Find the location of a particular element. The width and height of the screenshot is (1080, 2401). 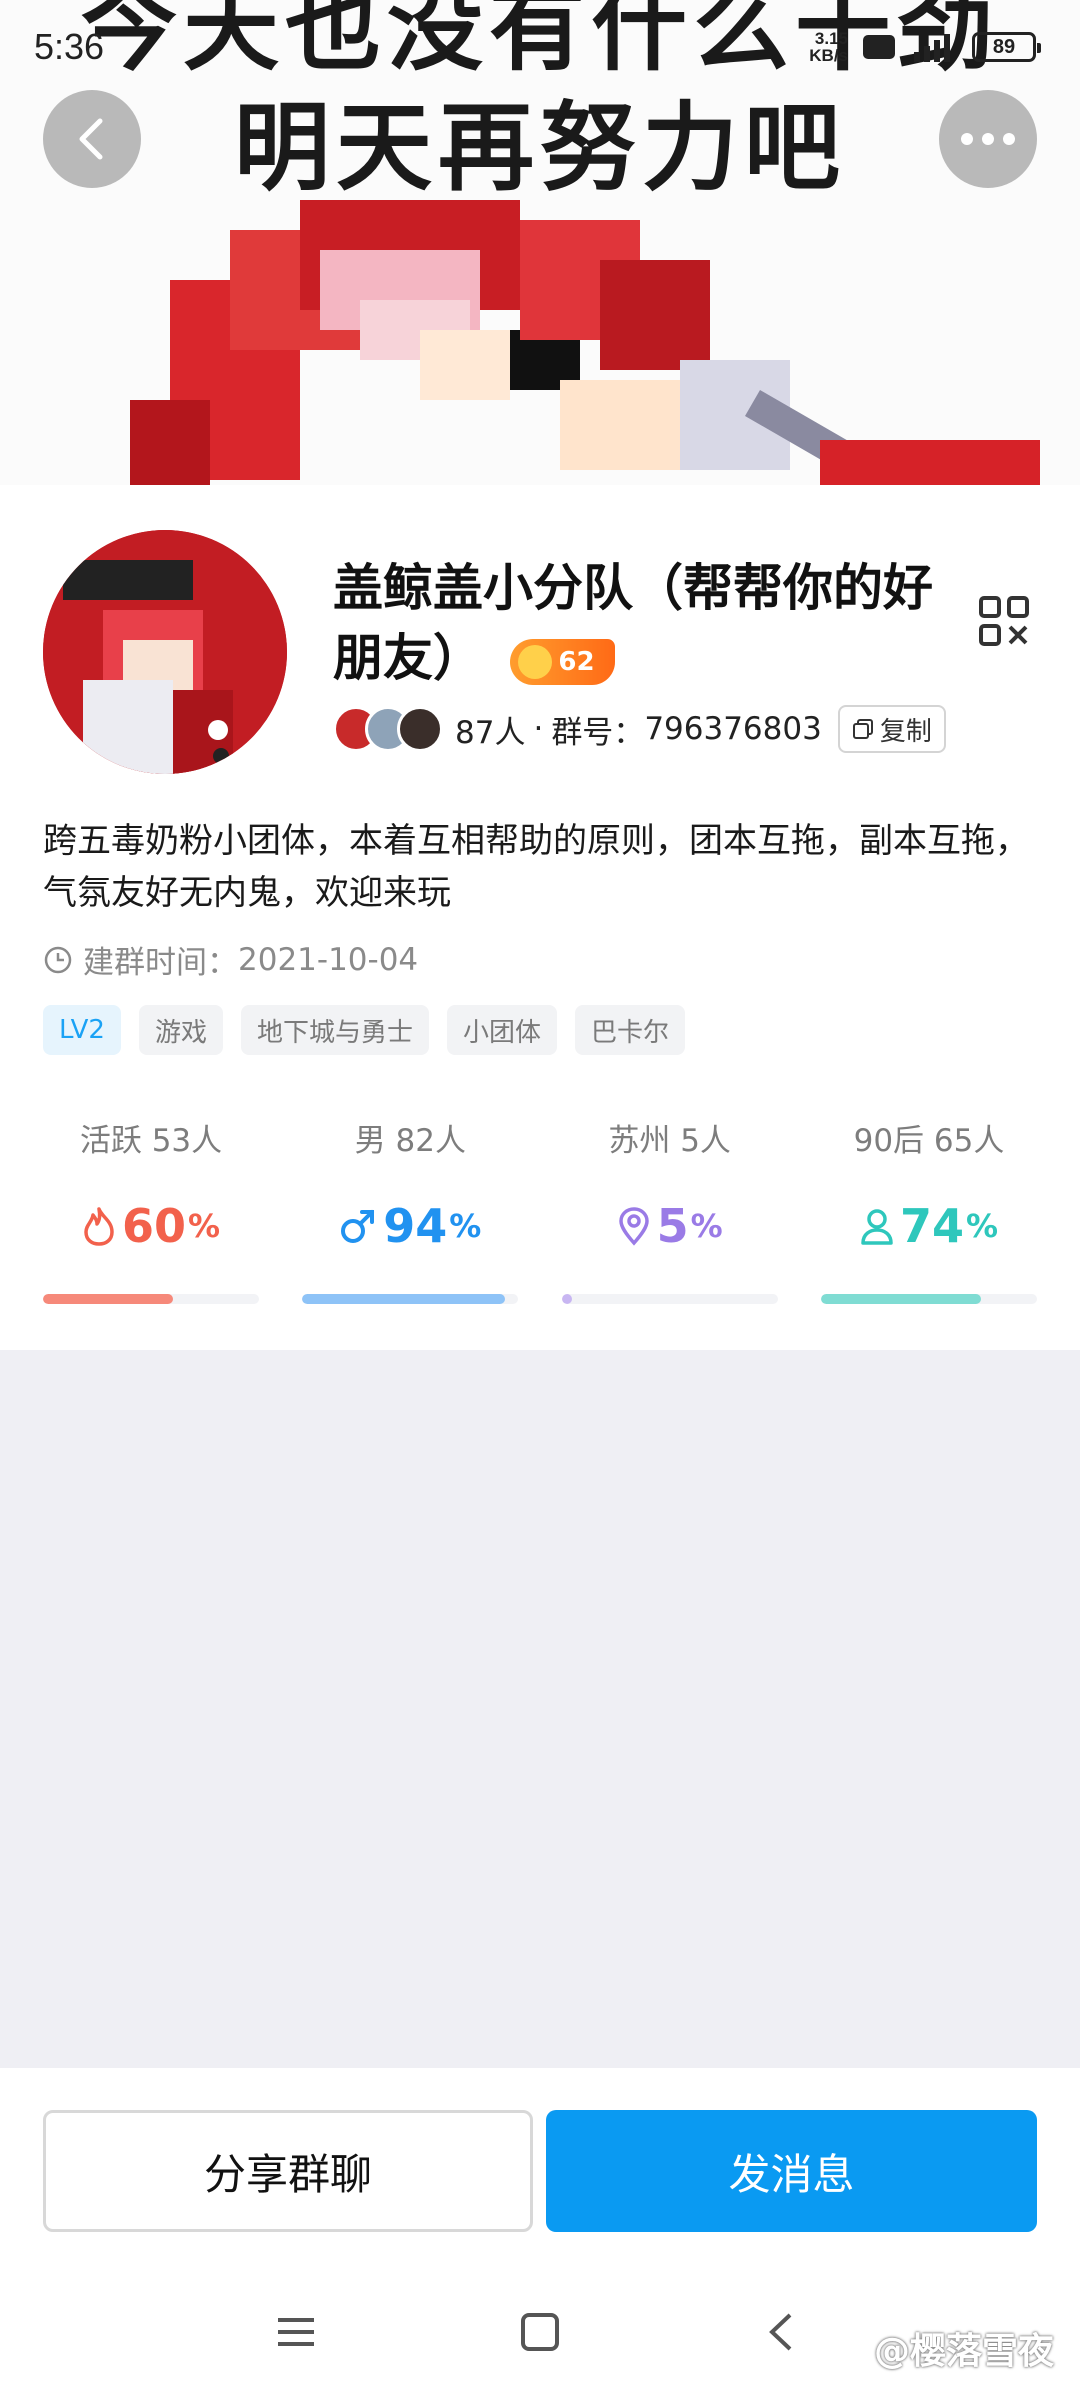

stat-active: 活跃 53人 60% is located at coordinates (151, 1209).